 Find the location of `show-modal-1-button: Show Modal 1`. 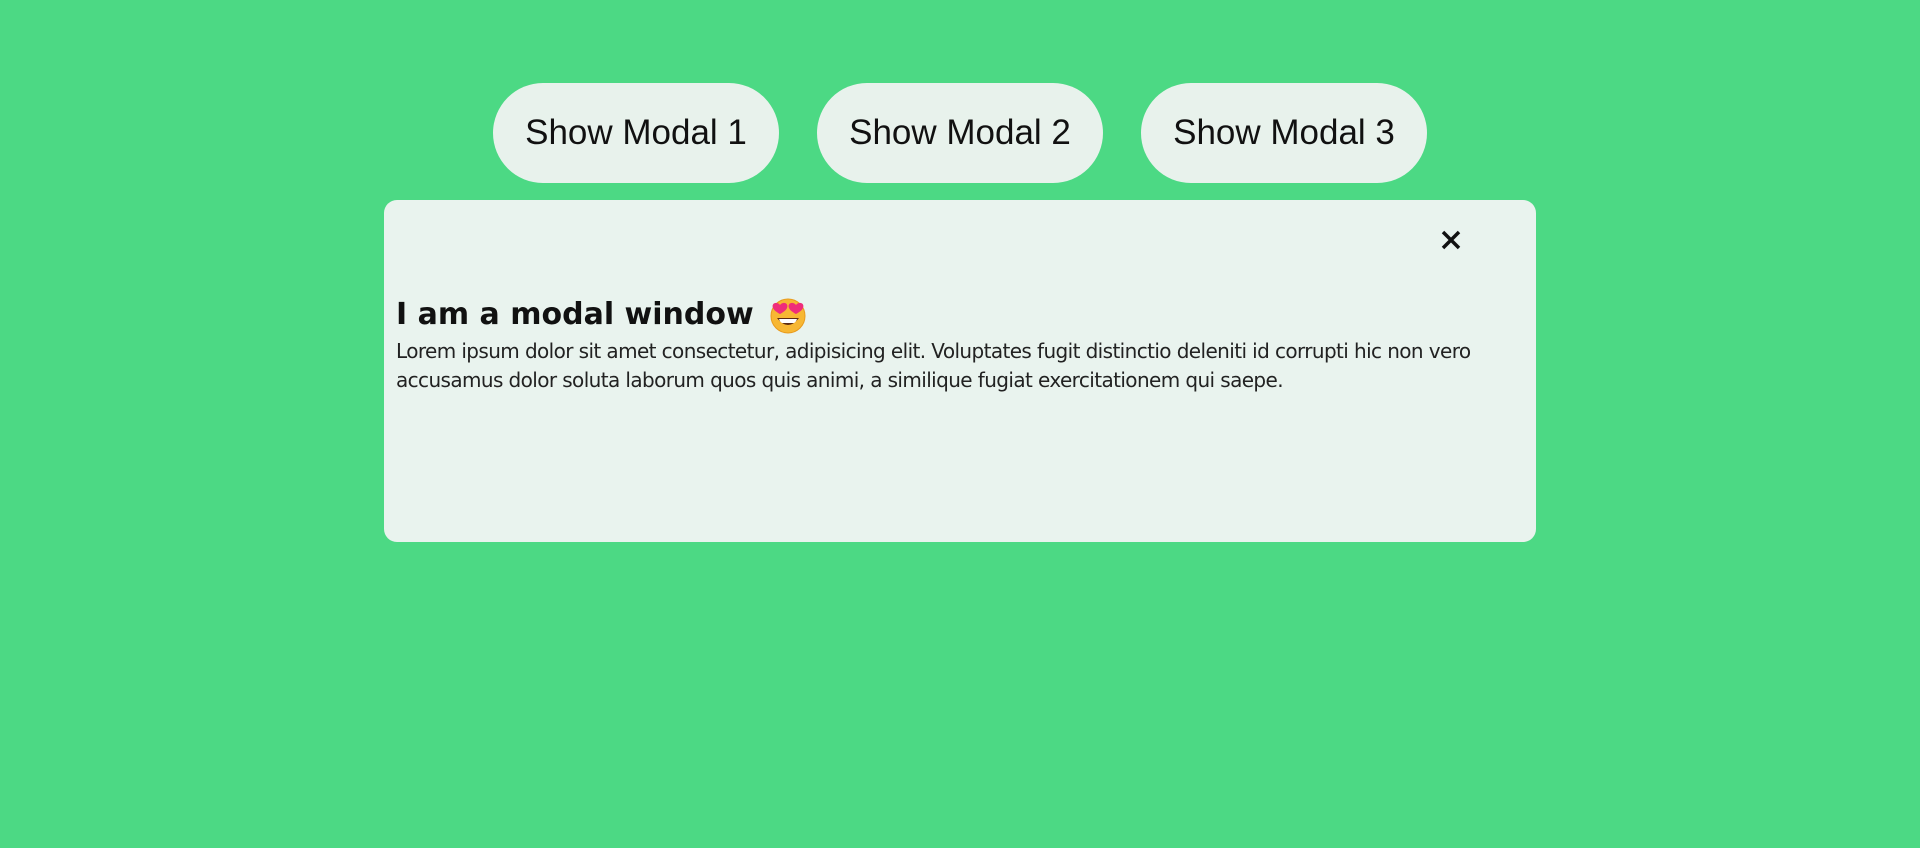

show-modal-1-button: Show Modal 1 is located at coordinates (636, 133).